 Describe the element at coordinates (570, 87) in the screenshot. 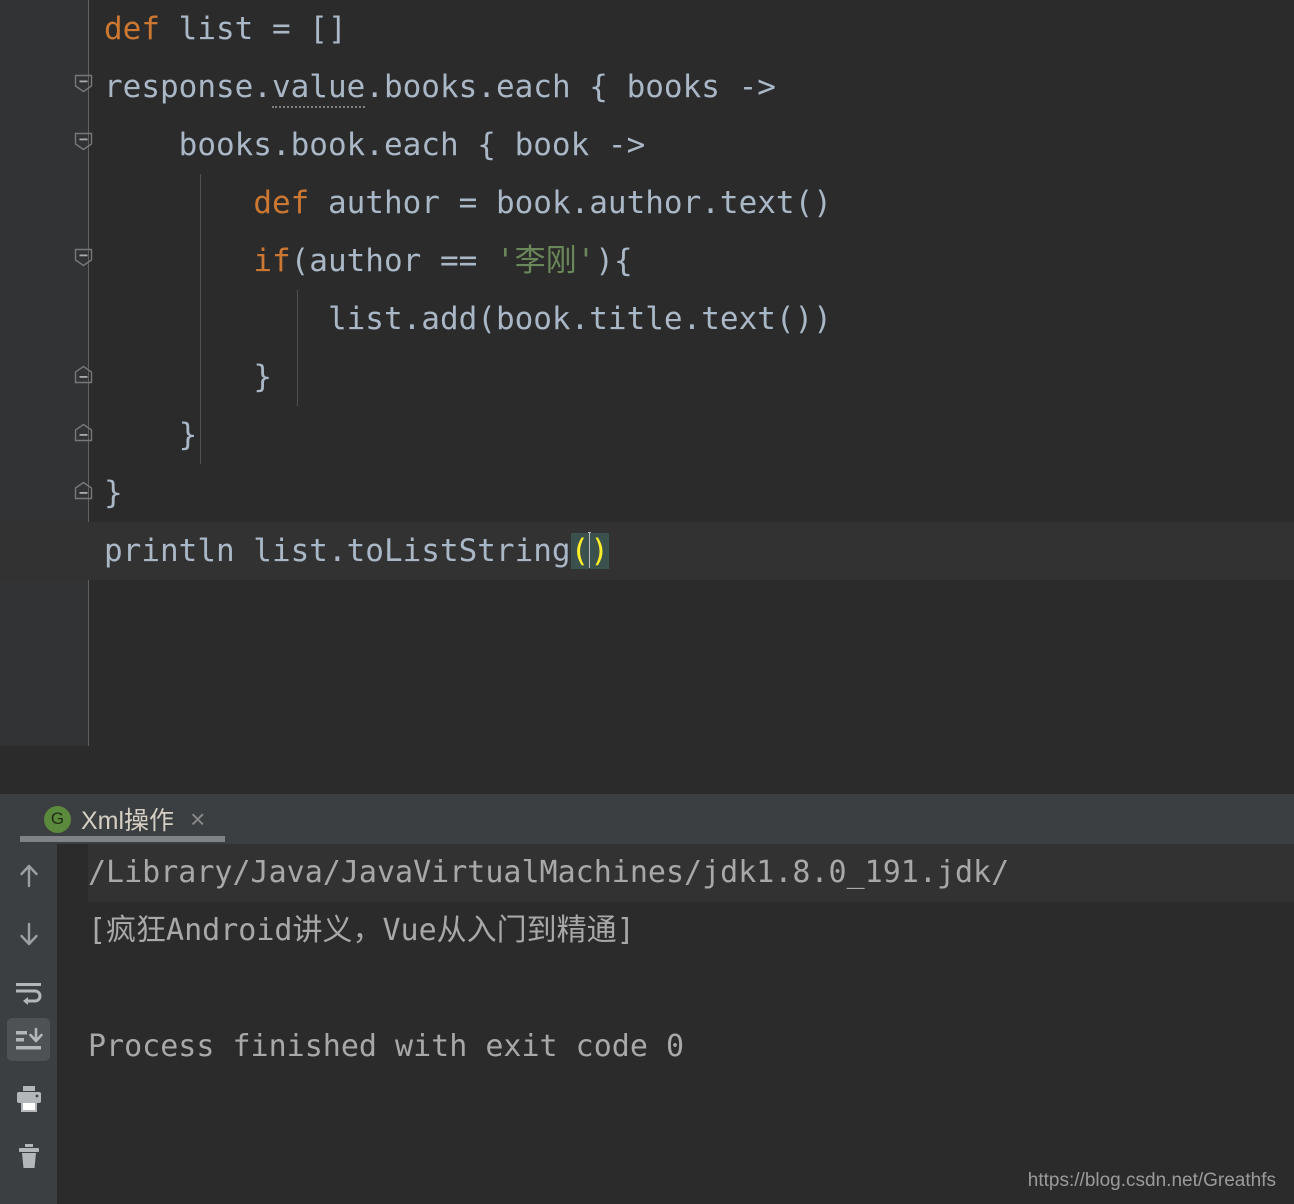

I see `code-token: .books.each { books ->` at that location.